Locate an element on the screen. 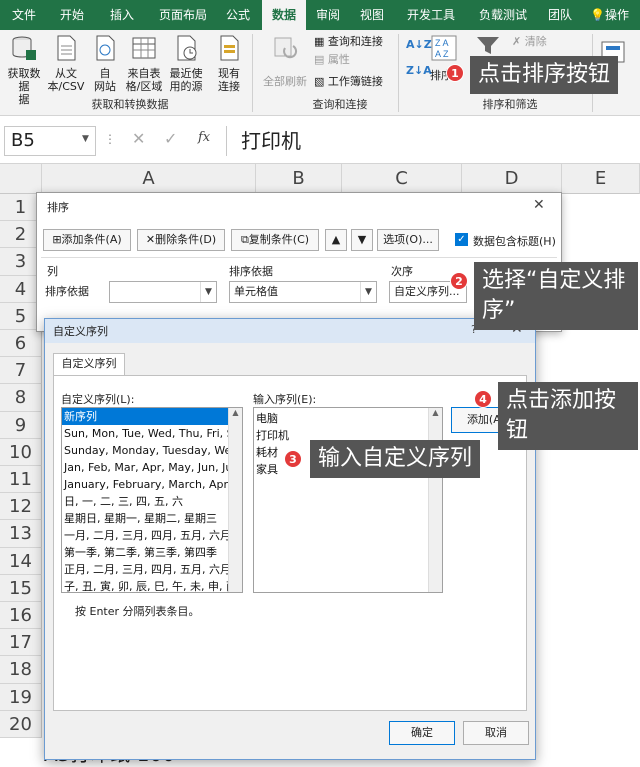 The width and height of the screenshot is (640, 767). formula-input: 打印机 is located at coordinates (431, 141).